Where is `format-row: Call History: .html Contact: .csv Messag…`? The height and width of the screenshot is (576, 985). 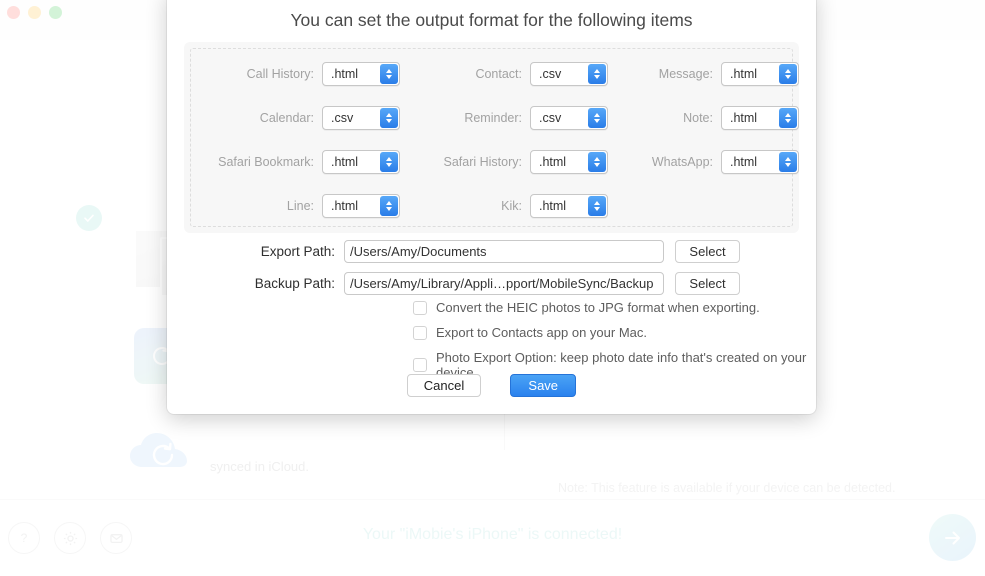 format-row: Call History: .html Contact: .csv Messag… is located at coordinates (491, 74).